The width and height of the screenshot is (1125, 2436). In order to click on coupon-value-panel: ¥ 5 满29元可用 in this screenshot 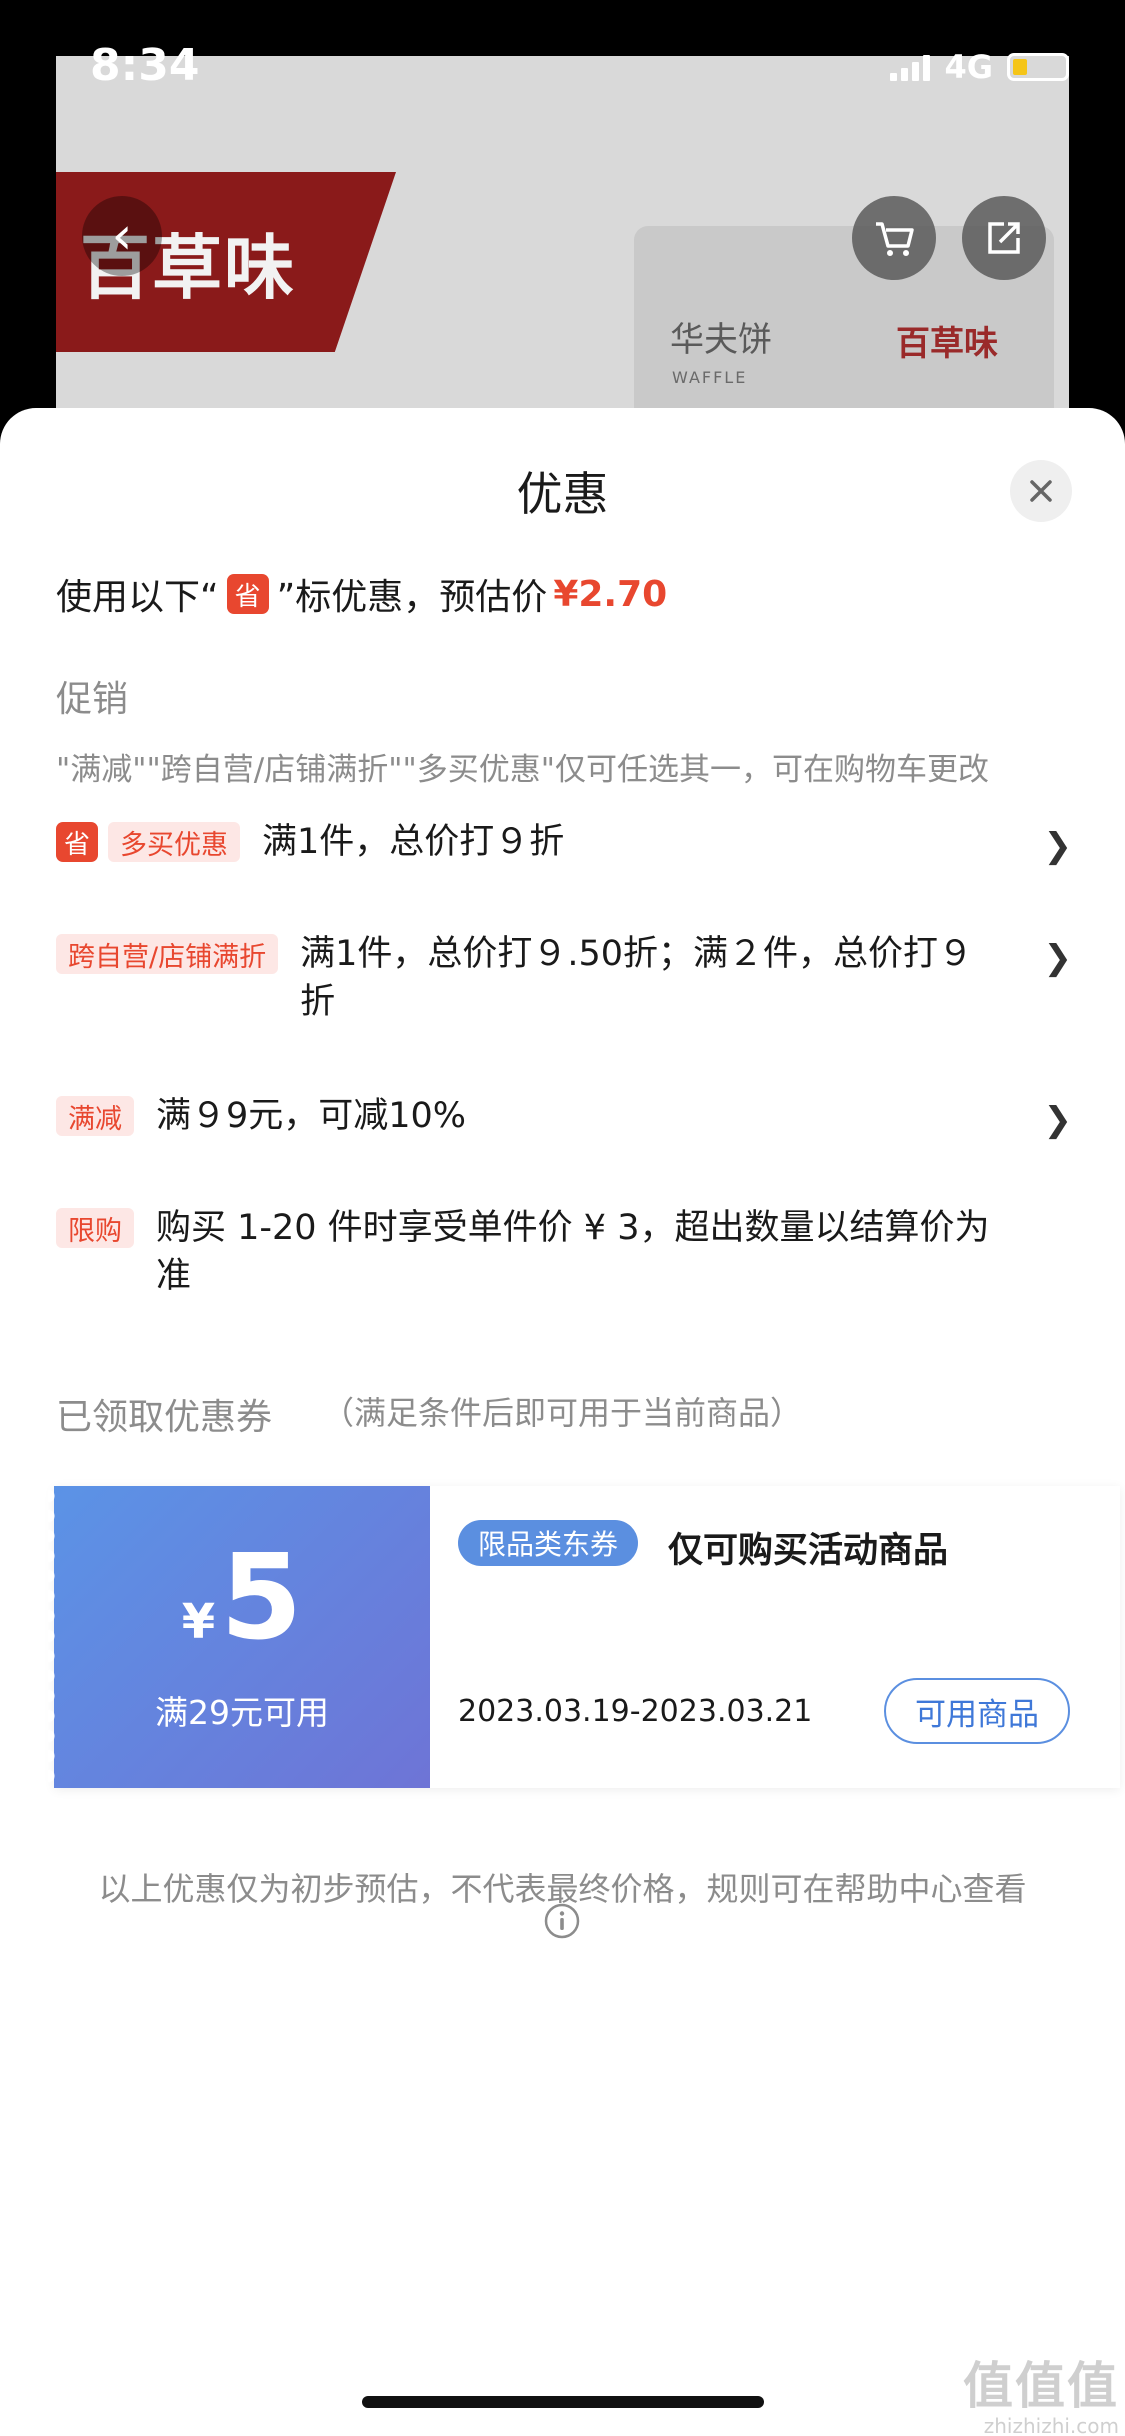, I will do `click(239, 1637)`.